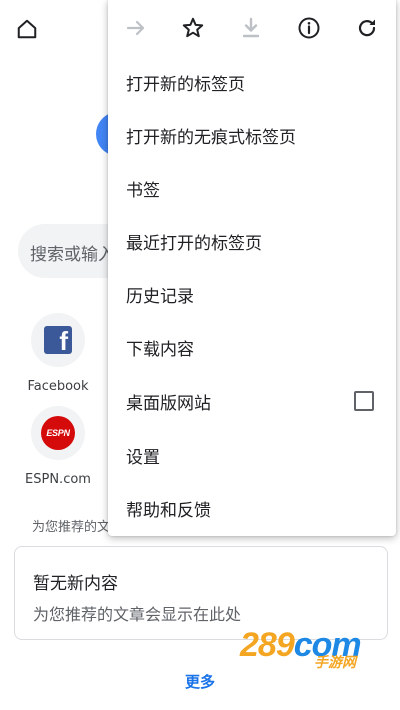 The image size is (400, 710). Describe the element at coordinates (211, 138) in the screenshot. I see `menu-item-label: 打开新的无痕式标签页` at that location.